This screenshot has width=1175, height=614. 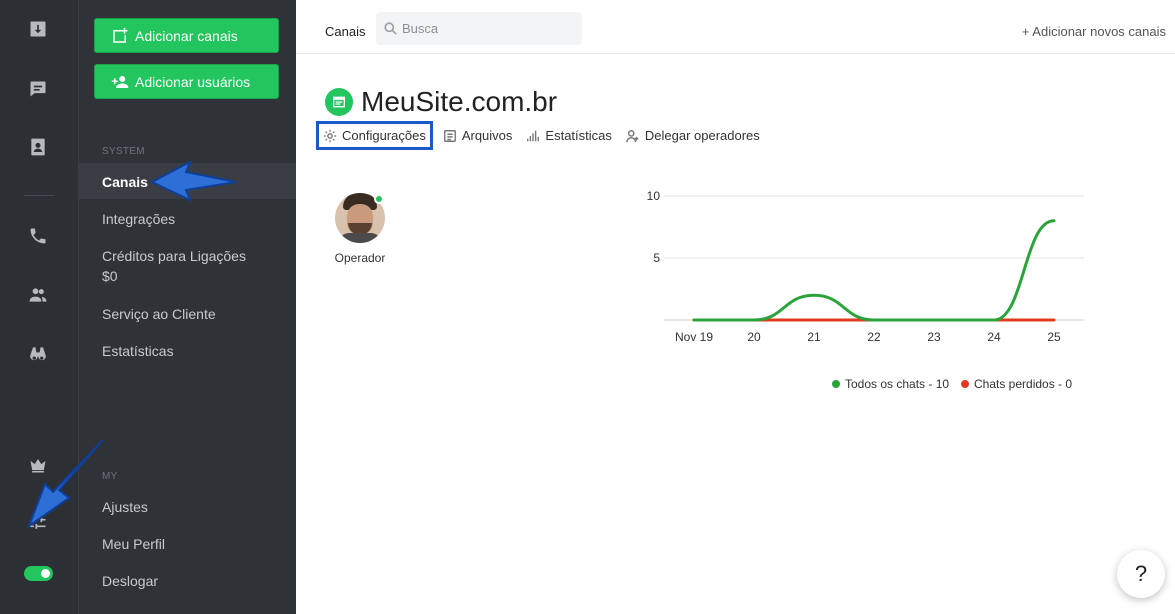 What do you see at coordinates (694, 337) in the screenshot?
I see `x-tick-label: Nov 19` at bounding box center [694, 337].